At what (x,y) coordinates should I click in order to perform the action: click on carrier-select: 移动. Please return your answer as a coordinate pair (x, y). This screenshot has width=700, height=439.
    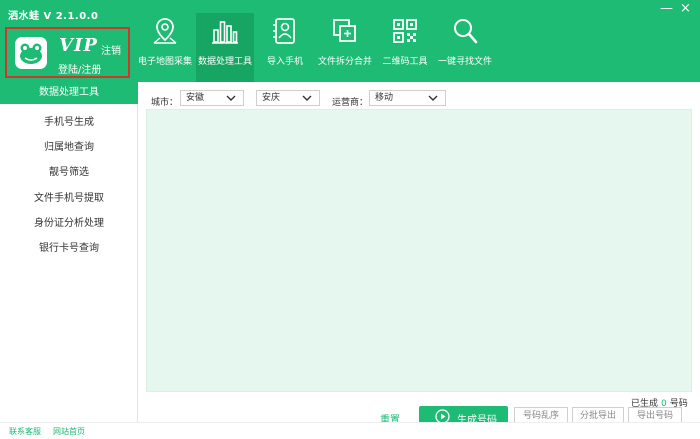
    Looking at the image, I should click on (407, 98).